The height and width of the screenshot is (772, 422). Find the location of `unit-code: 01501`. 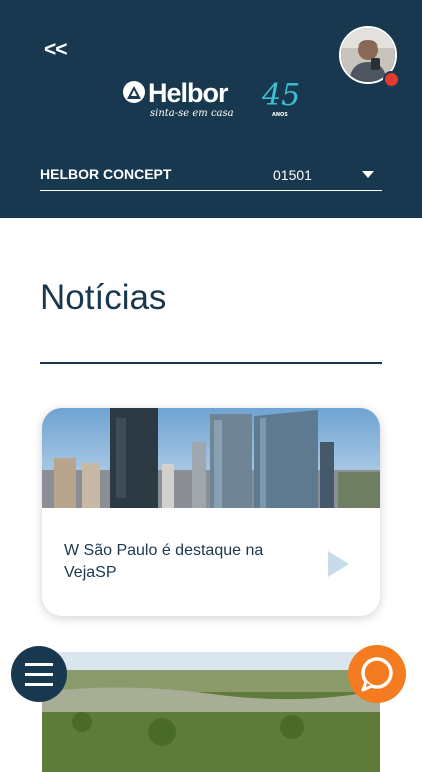

unit-code: 01501 is located at coordinates (292, 175).